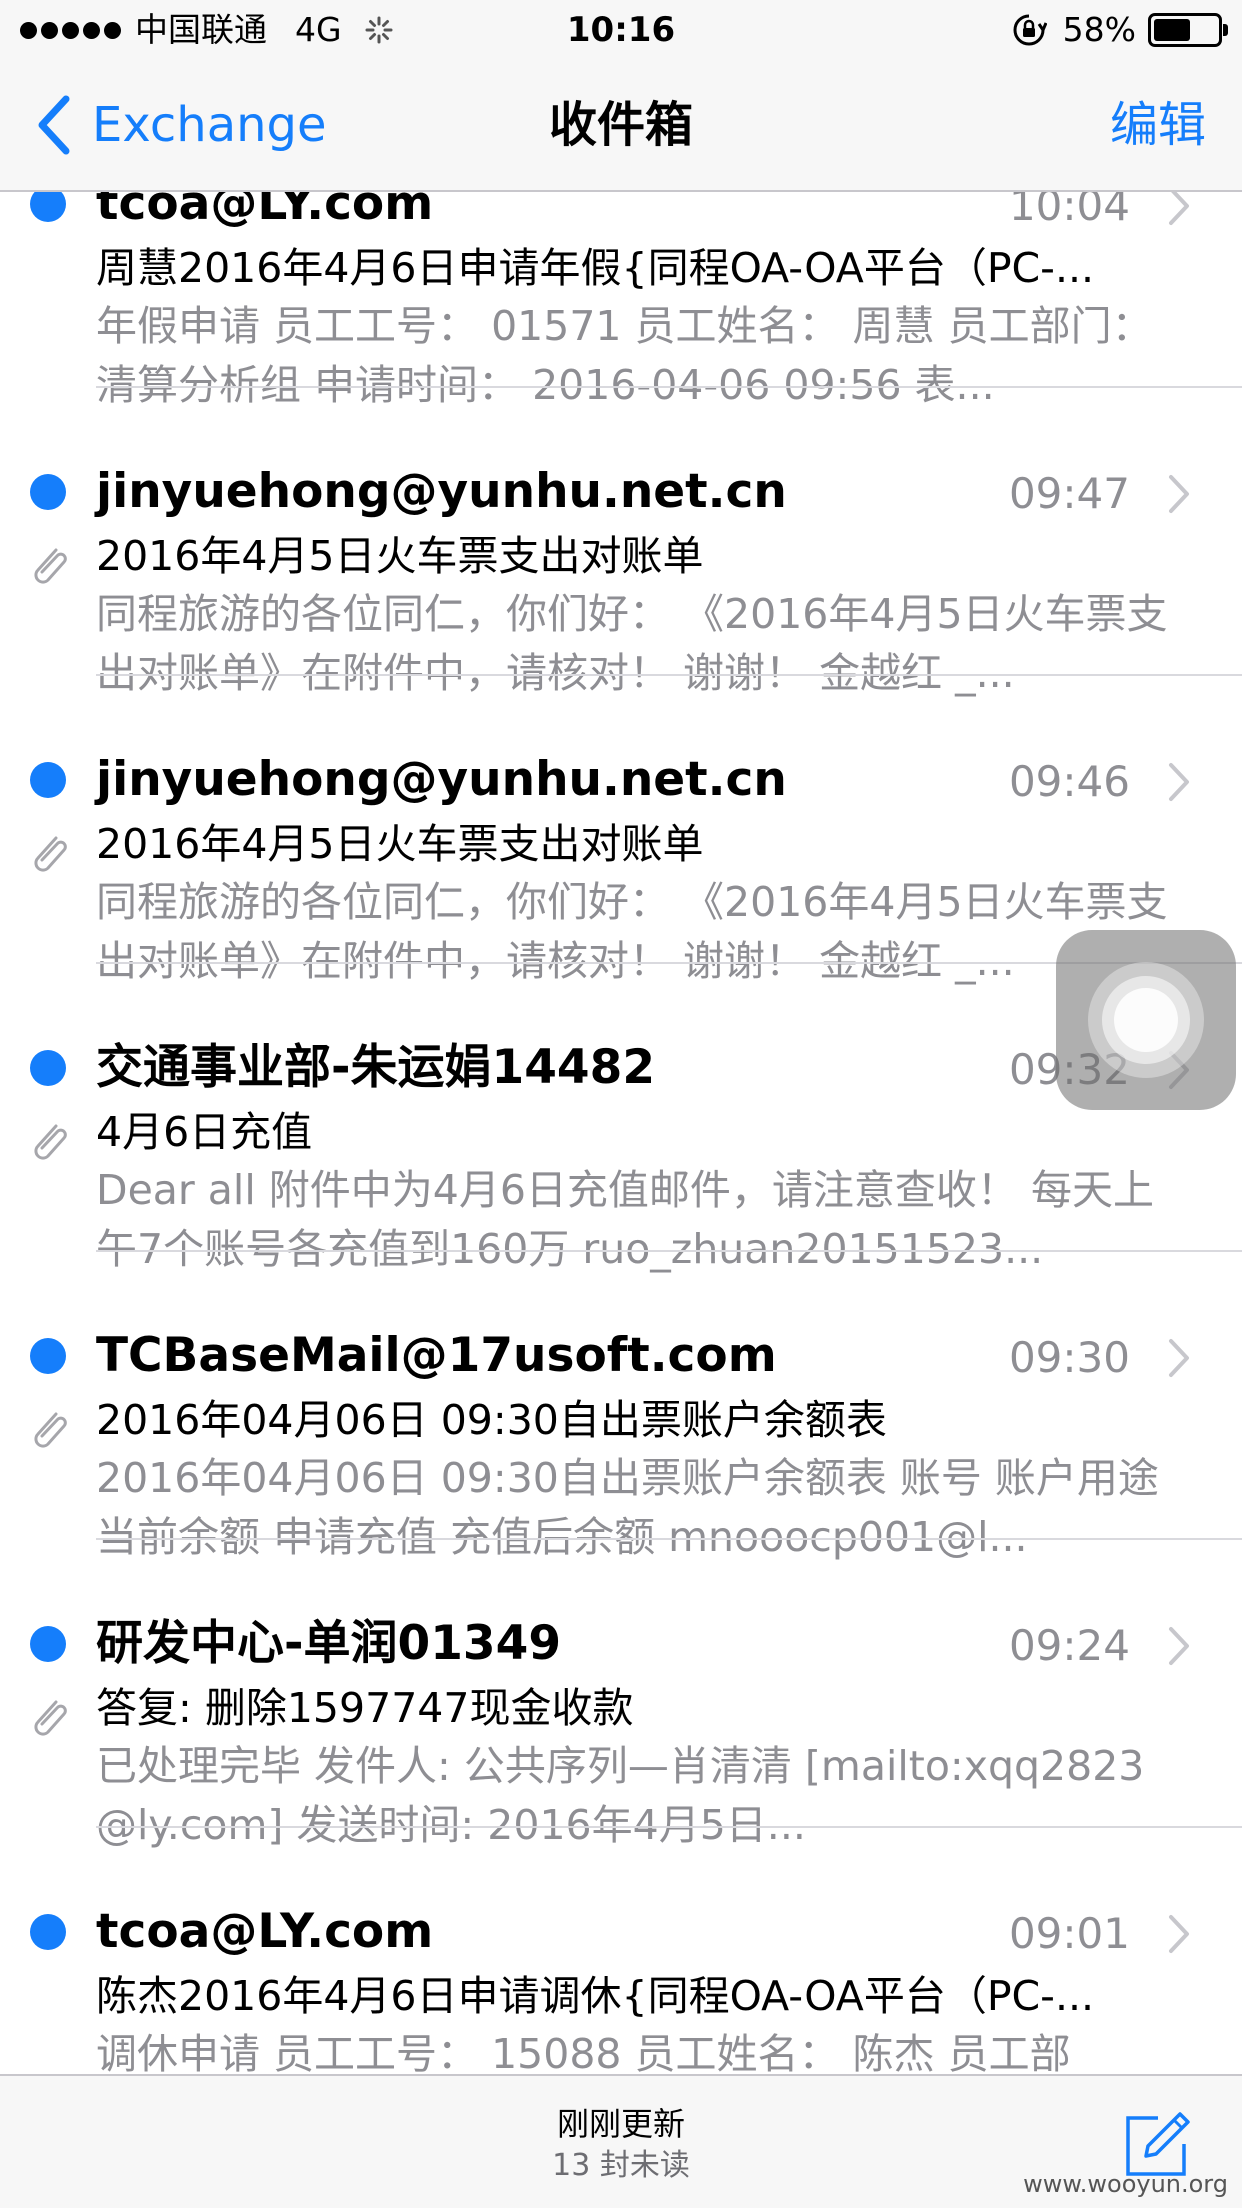 The height and width of the screenshot is (2208, 1242). What do you see at coordinates (1099, 29) in the screenshot?
I see `battery-percent: 58%` at bounding box center [1099, 29].